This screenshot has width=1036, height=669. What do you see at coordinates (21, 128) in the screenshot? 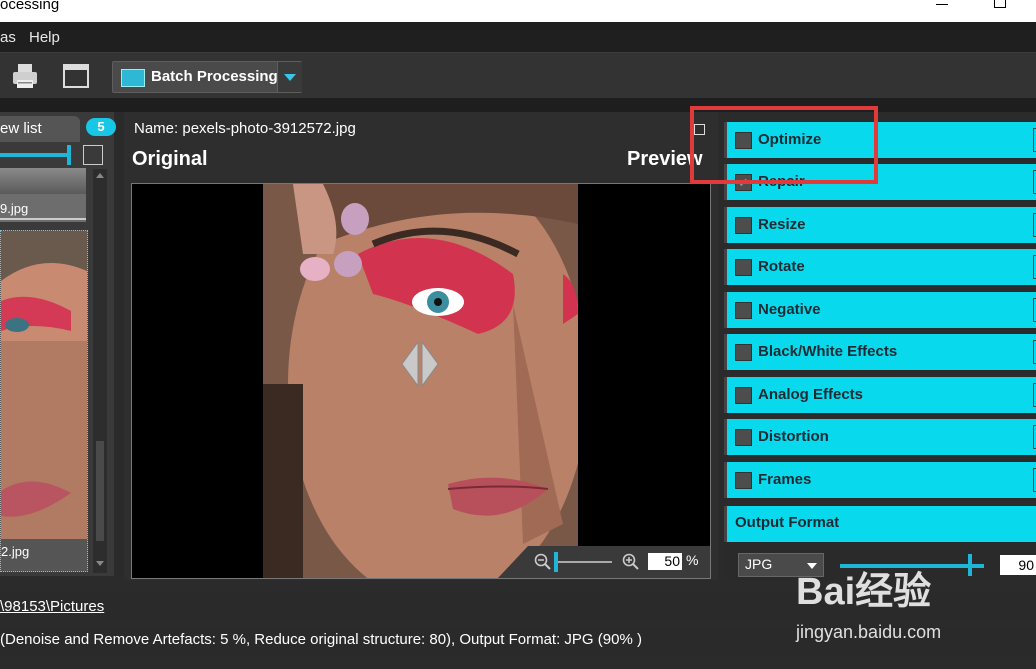
I see `tab-label: ew list` at bounding box center [21, 128].